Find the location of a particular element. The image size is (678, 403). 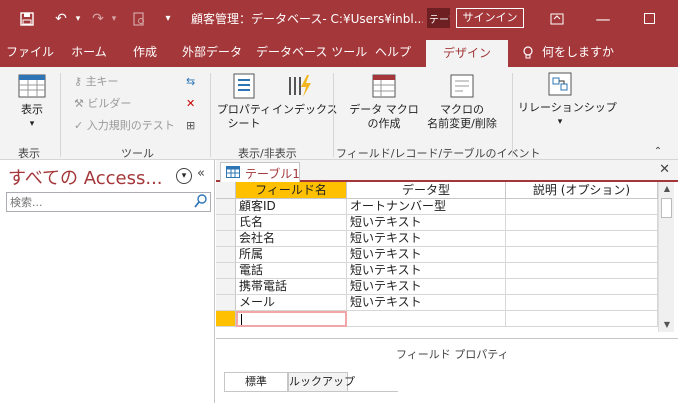

property-sheet-button: プロパティ シート is located at coordinates (244, 107).